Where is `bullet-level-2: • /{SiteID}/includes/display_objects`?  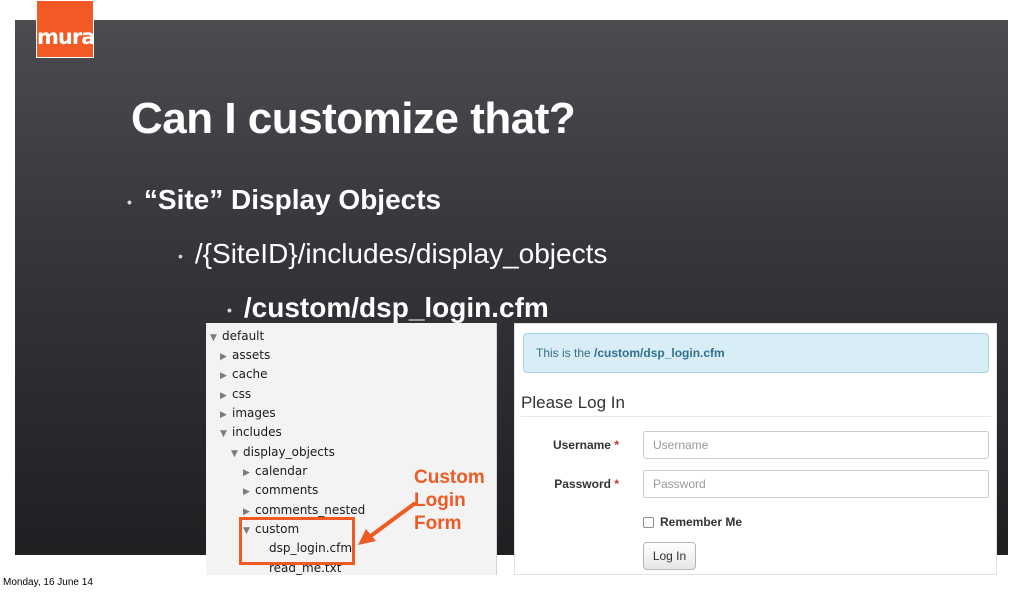
bullet-level-2: • /{SiteID}/includes/display_objects is located at coordinates (392, 254).